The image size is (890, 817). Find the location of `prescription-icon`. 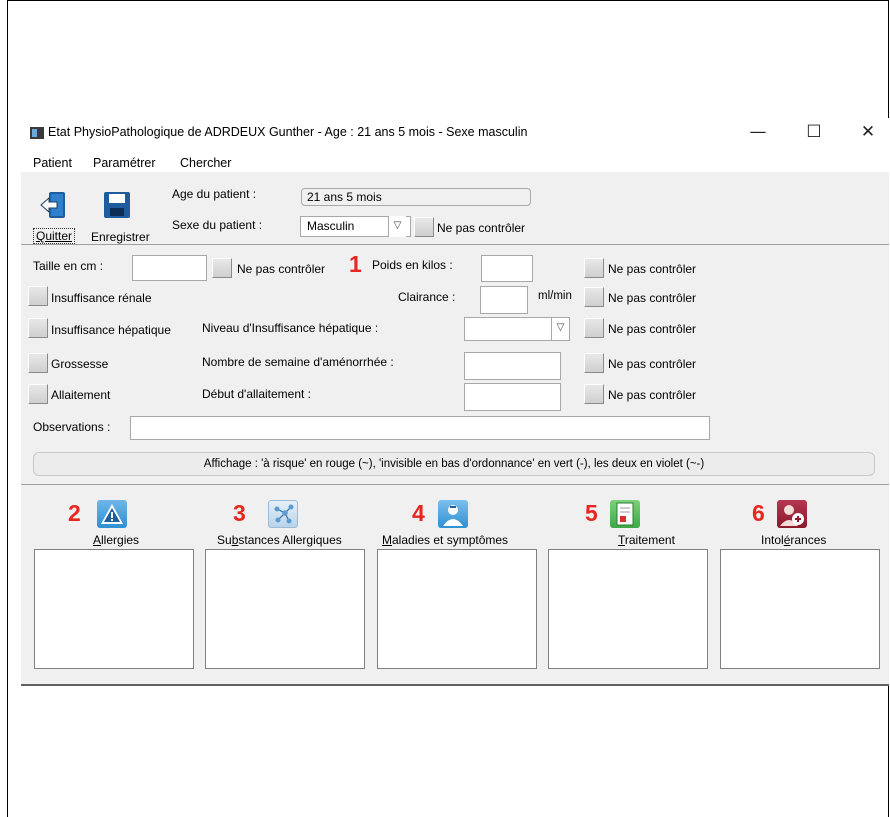

prescription-icon is located at coordinates (625, 514).